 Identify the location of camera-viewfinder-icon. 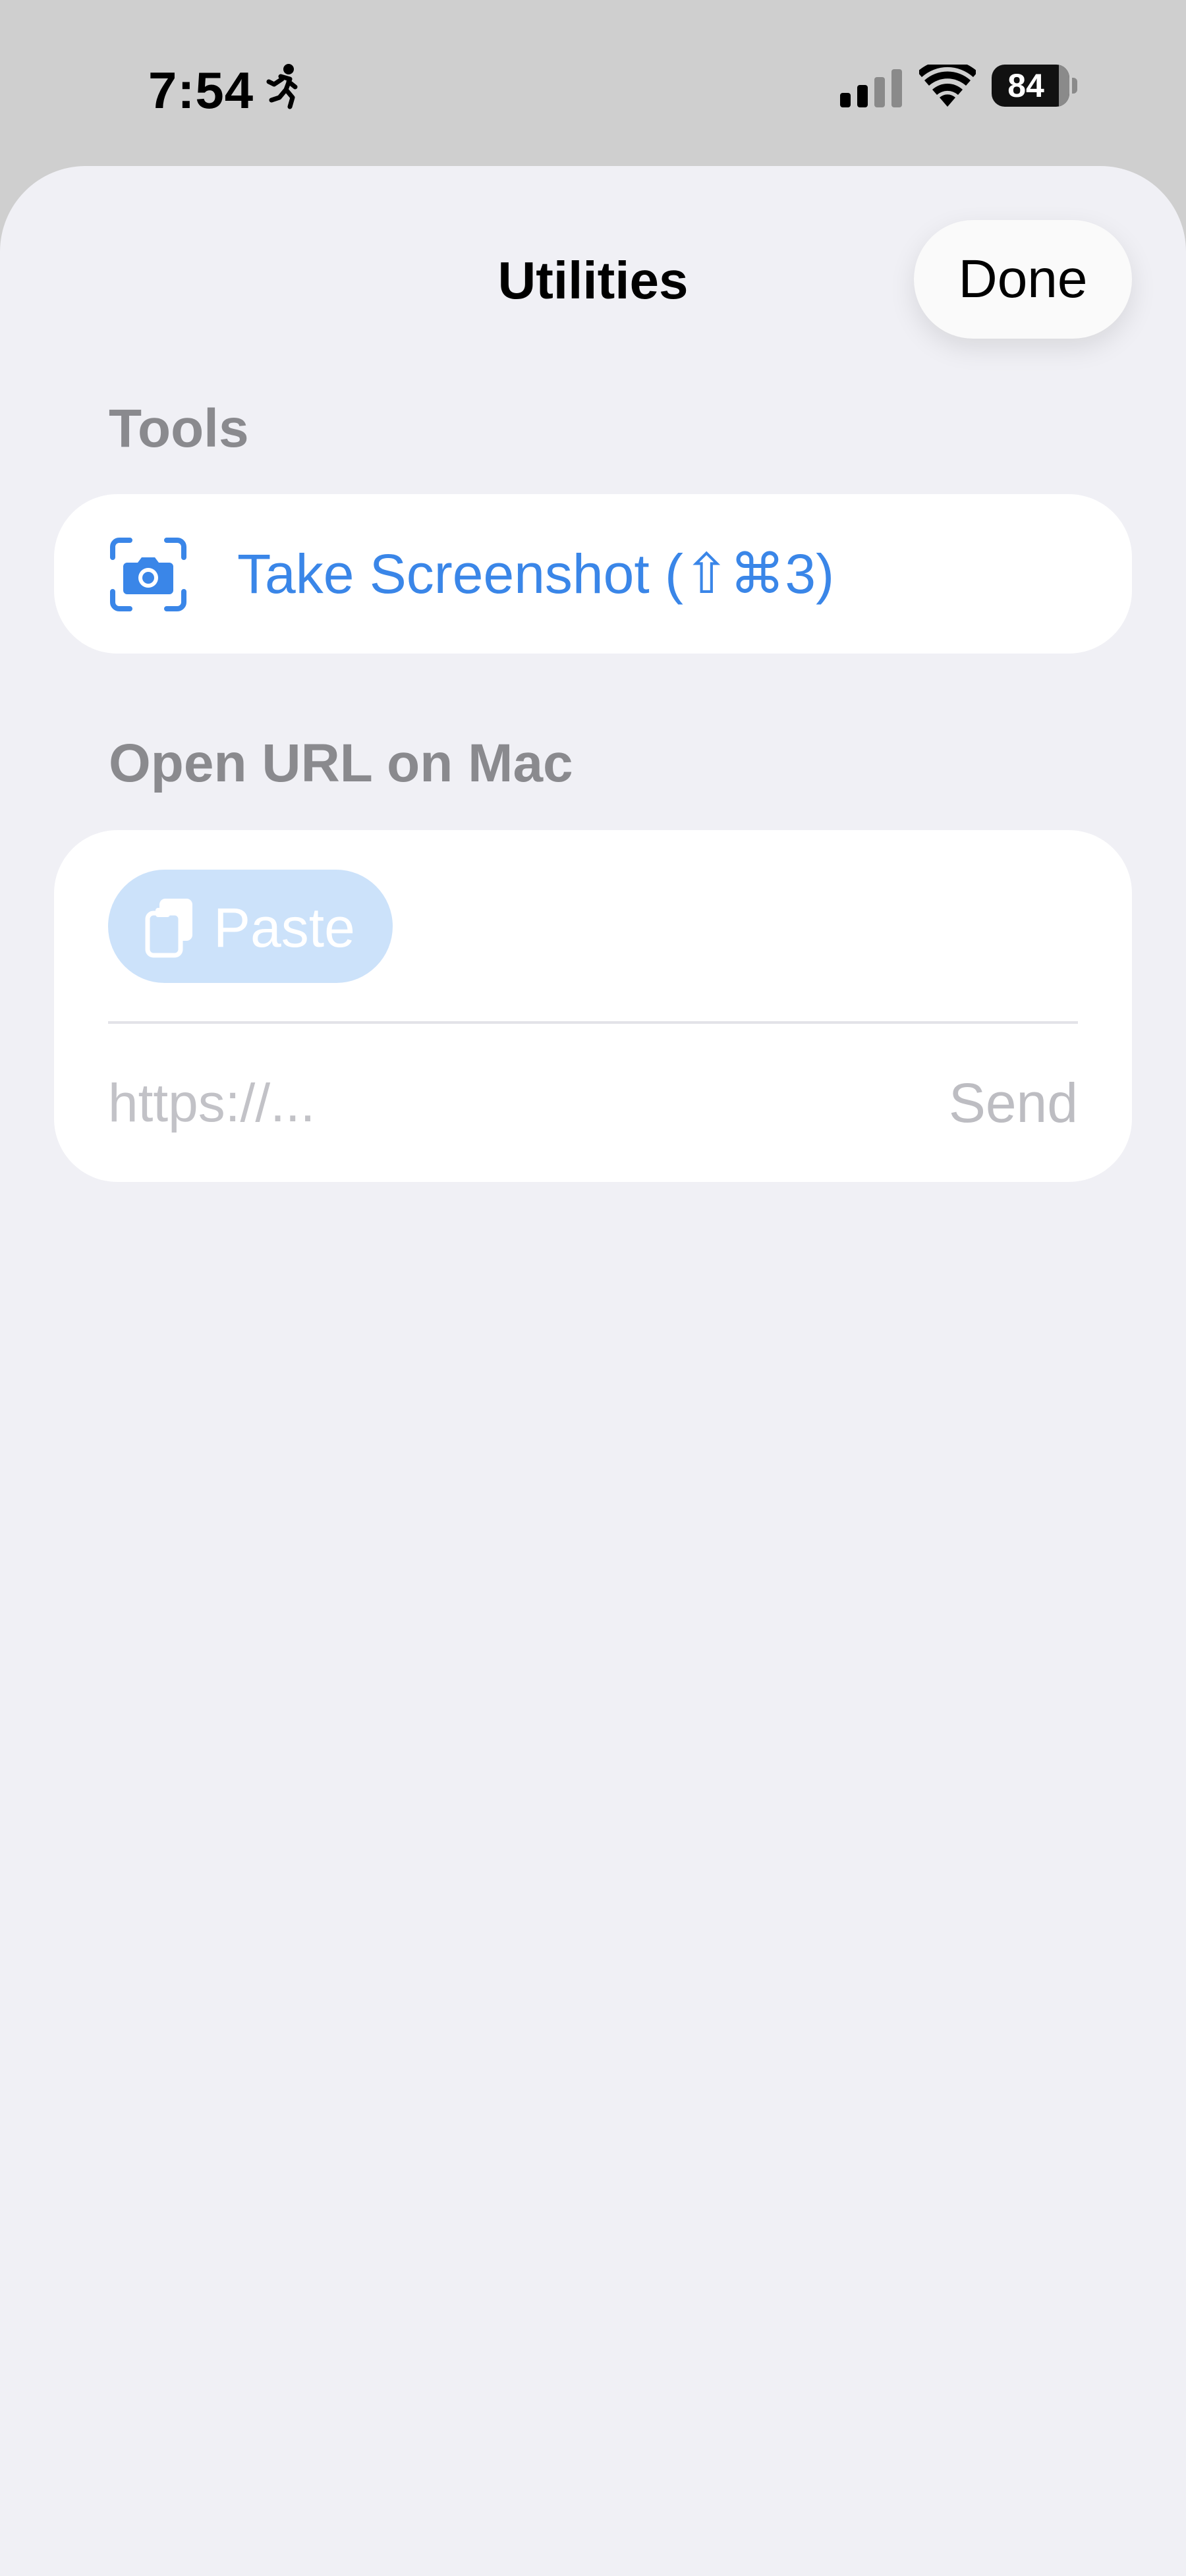
(148, 574).